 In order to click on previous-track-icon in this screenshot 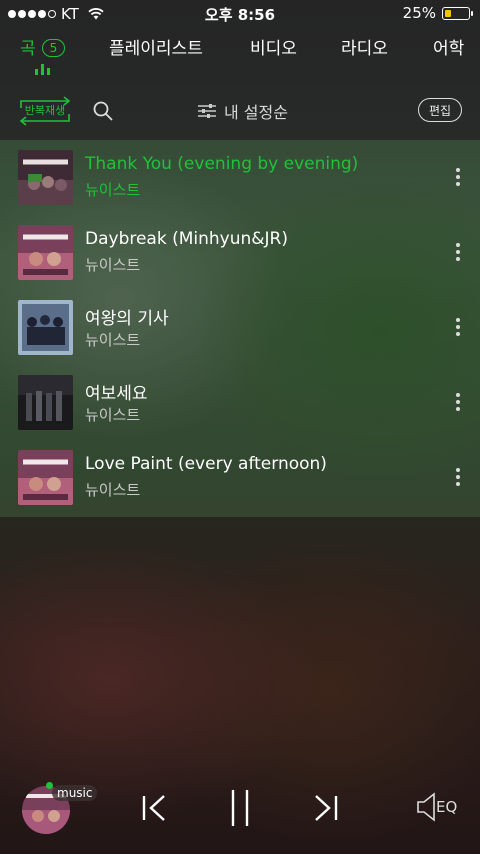, I will do `click(154, 808)`.